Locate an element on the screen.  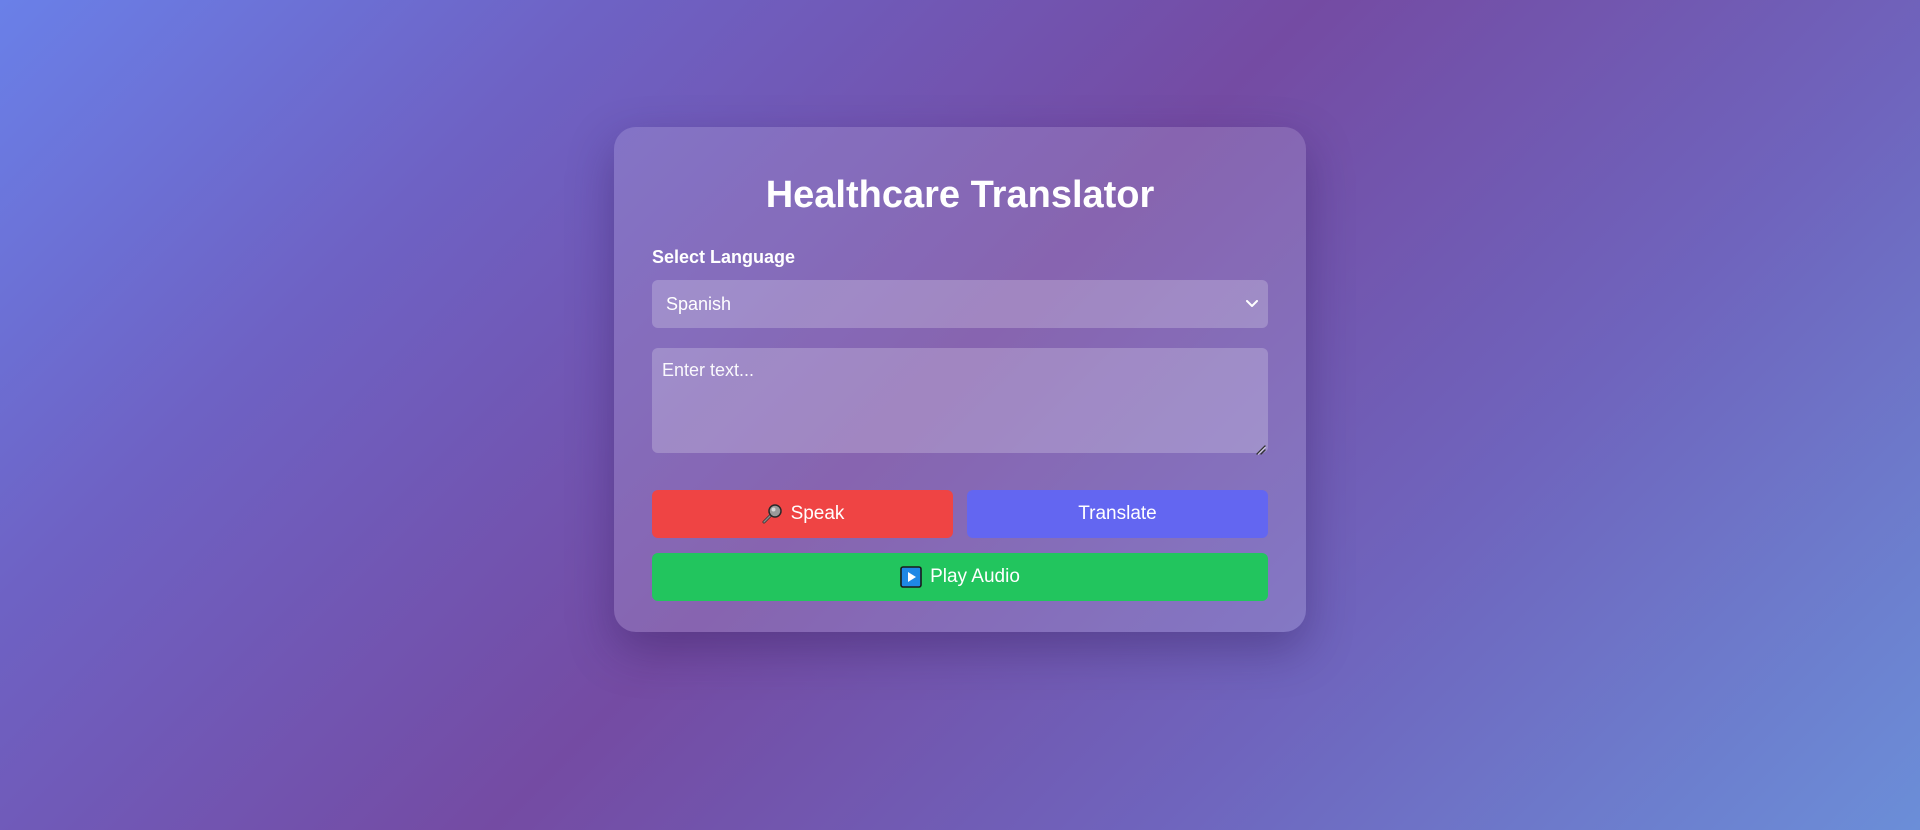
language-select: Spanish is located at coordinates (960, 304).